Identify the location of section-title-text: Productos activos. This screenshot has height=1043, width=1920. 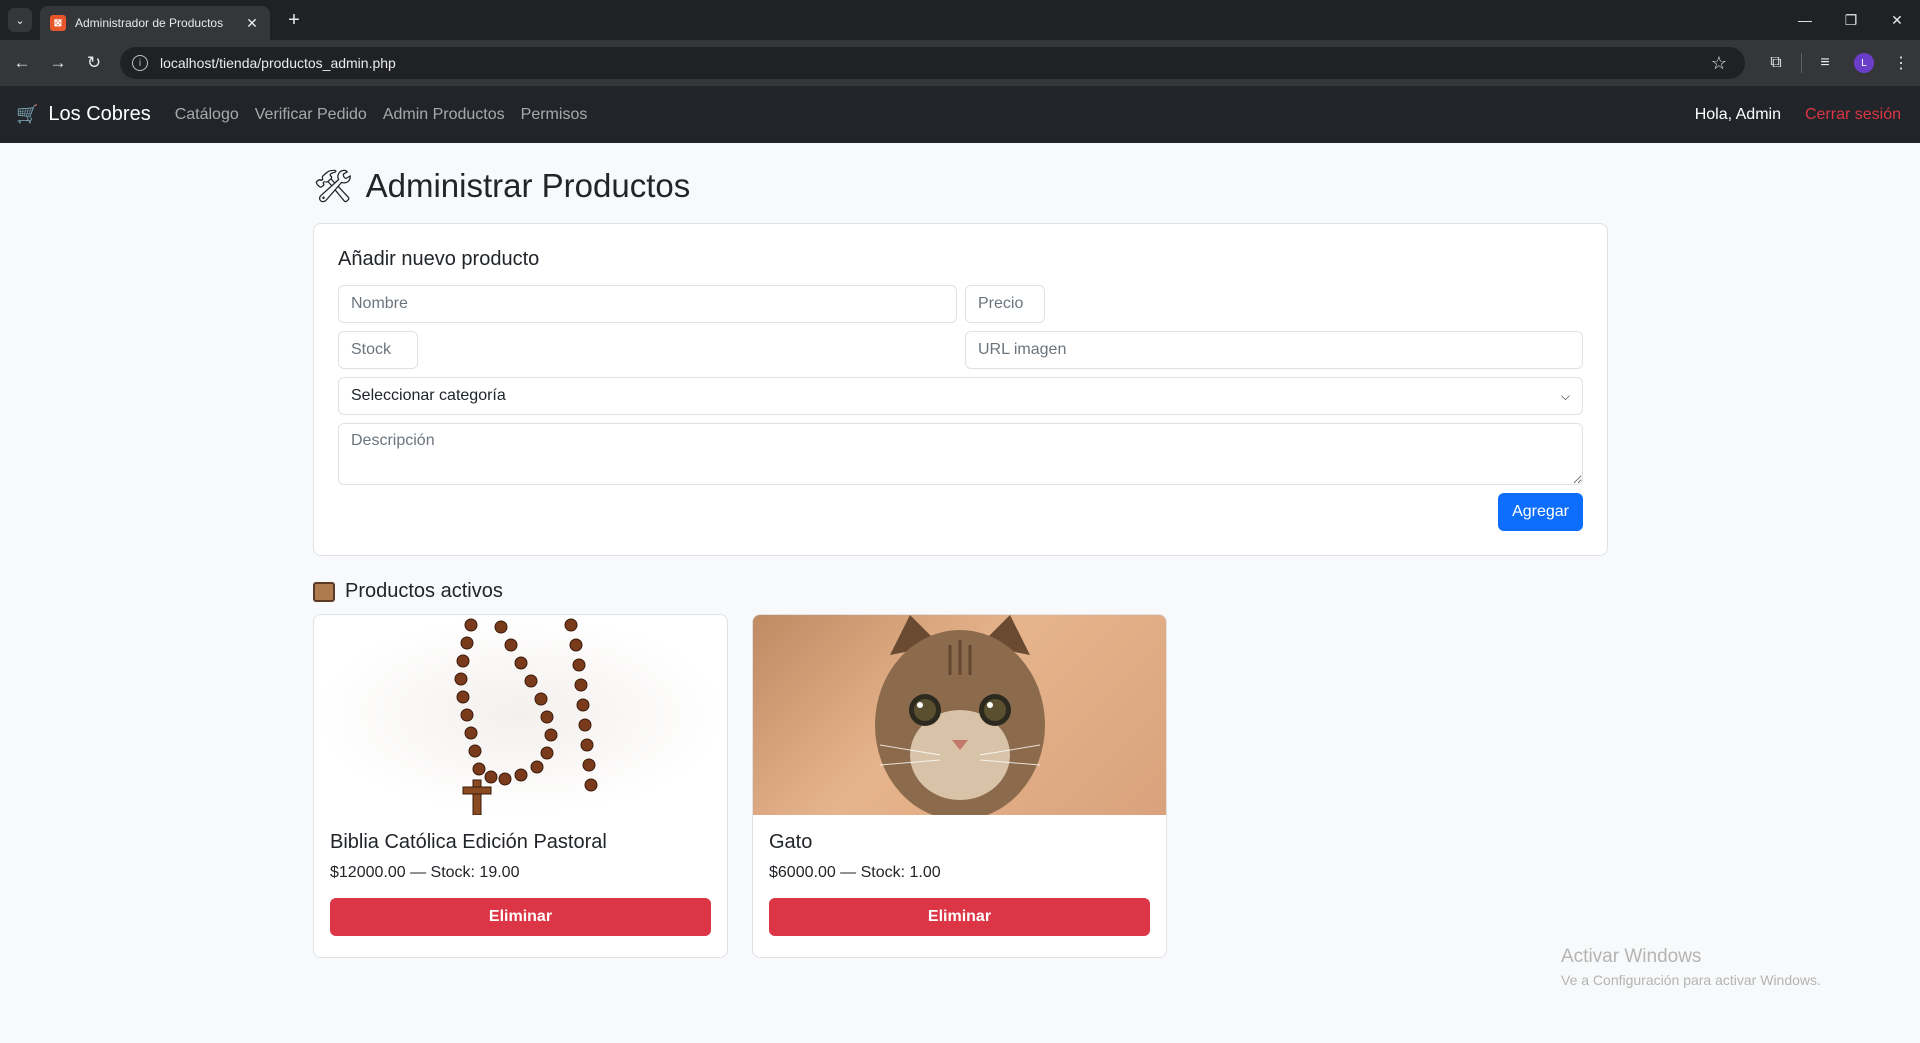
(424, 591).